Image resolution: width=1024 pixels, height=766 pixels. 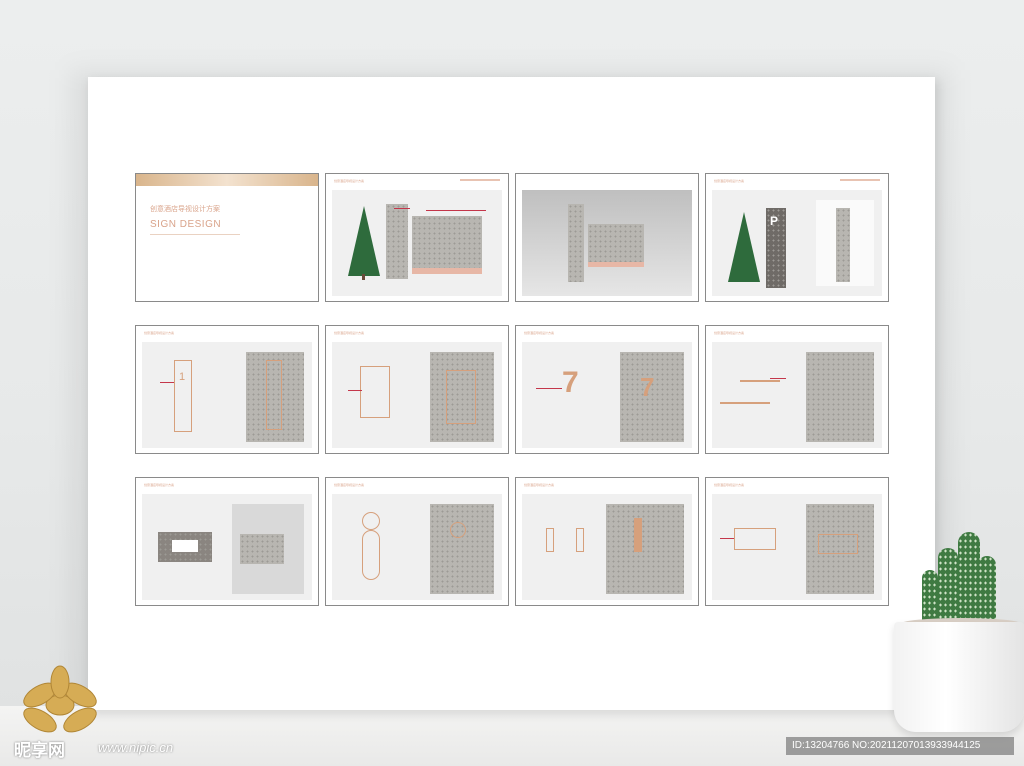 What do you see at coordinates (900, 746) in the screenshot?
I see `watermark-id: ID:13204766 NO:20211207013933944125` at bounding box center [900, 746].